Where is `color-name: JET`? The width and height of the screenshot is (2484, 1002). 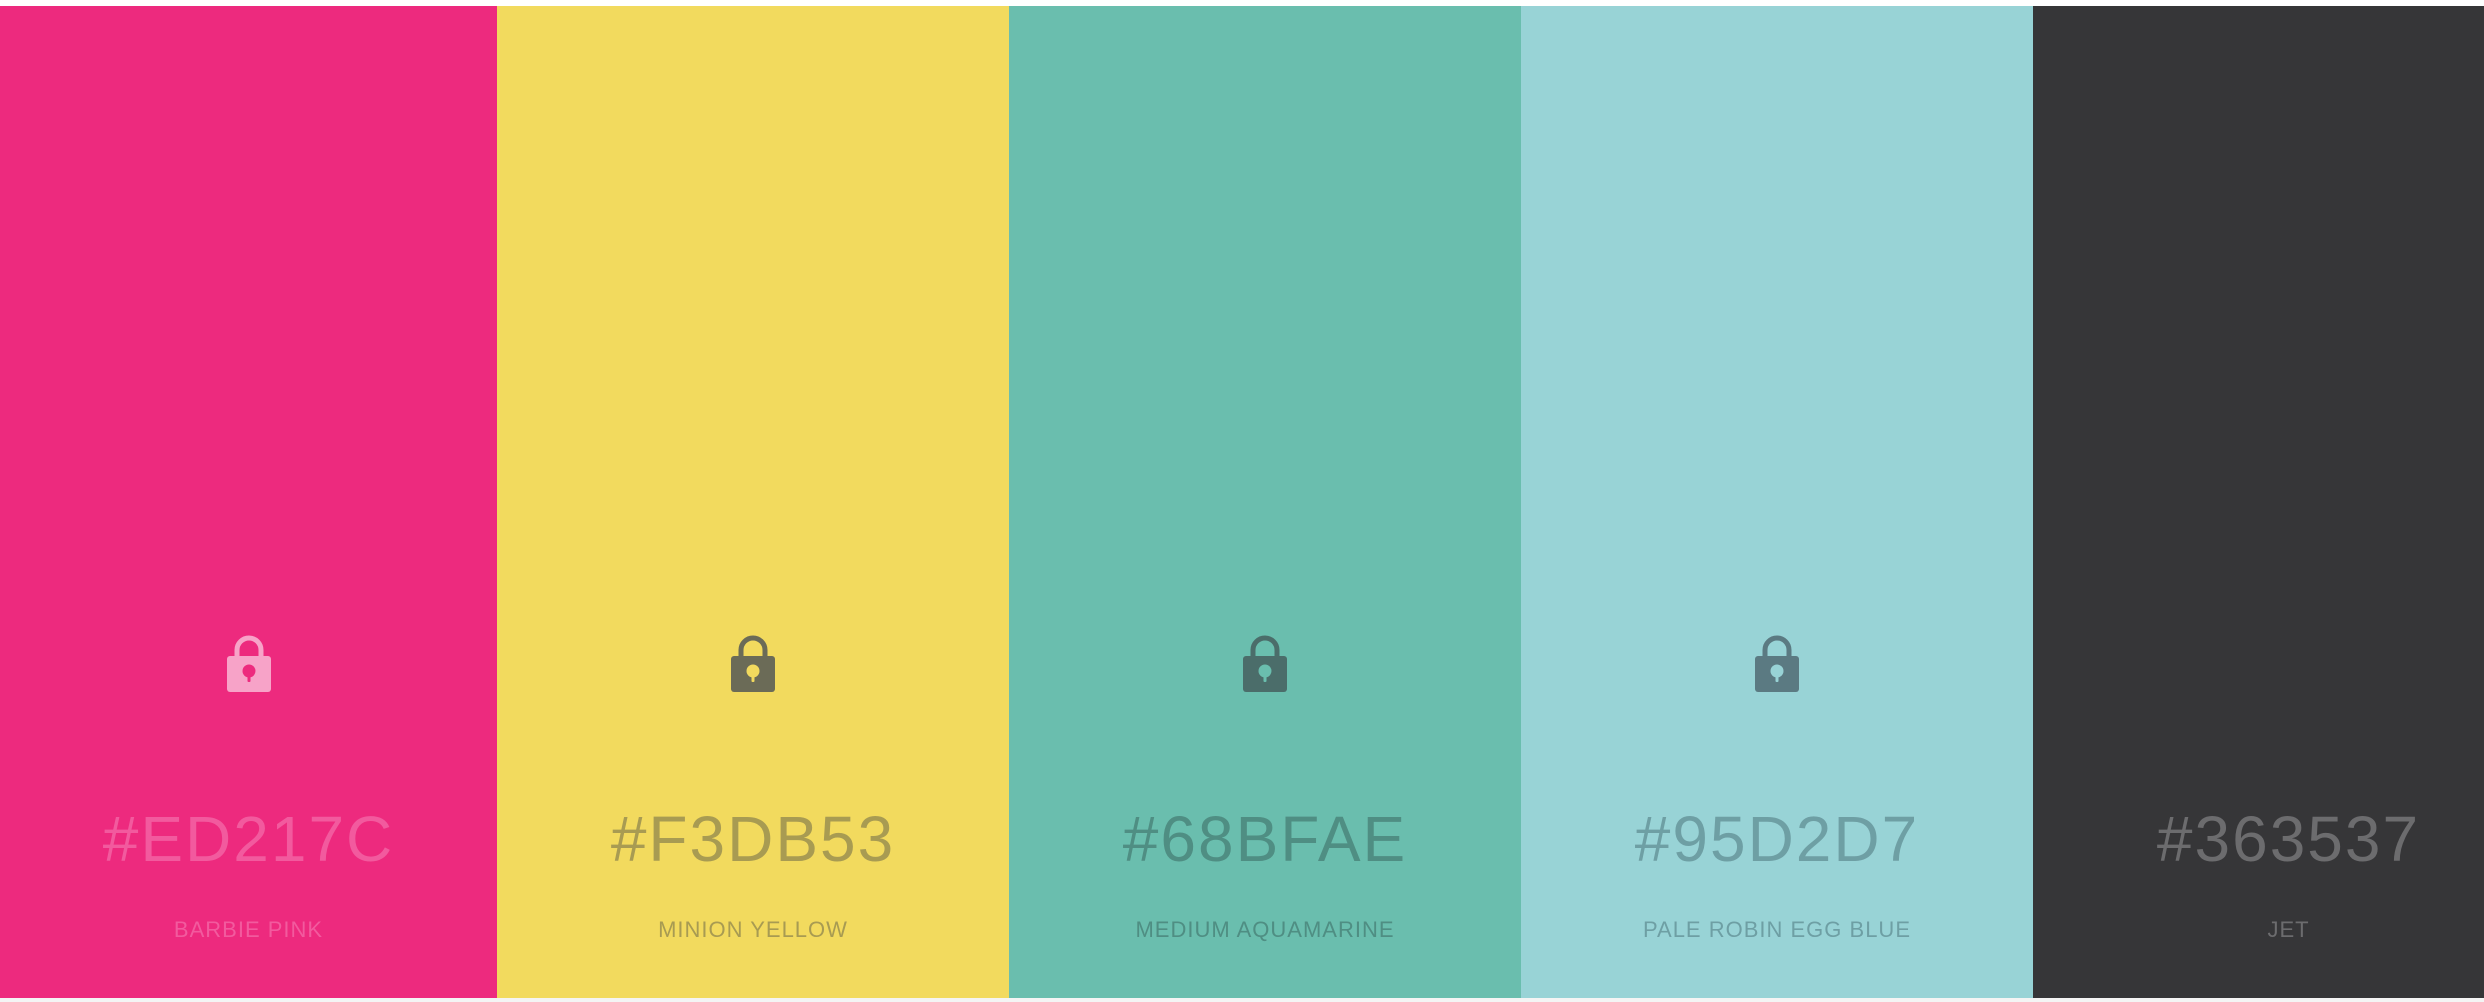 color-name: JET is located at coordinates (2288, 929).